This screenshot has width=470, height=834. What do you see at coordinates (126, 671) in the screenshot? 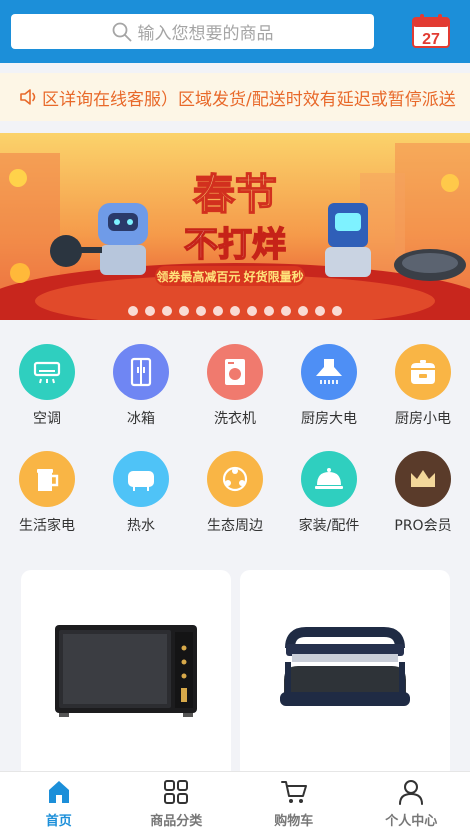
I see `microwave-image` at bounding box center [126, 671].